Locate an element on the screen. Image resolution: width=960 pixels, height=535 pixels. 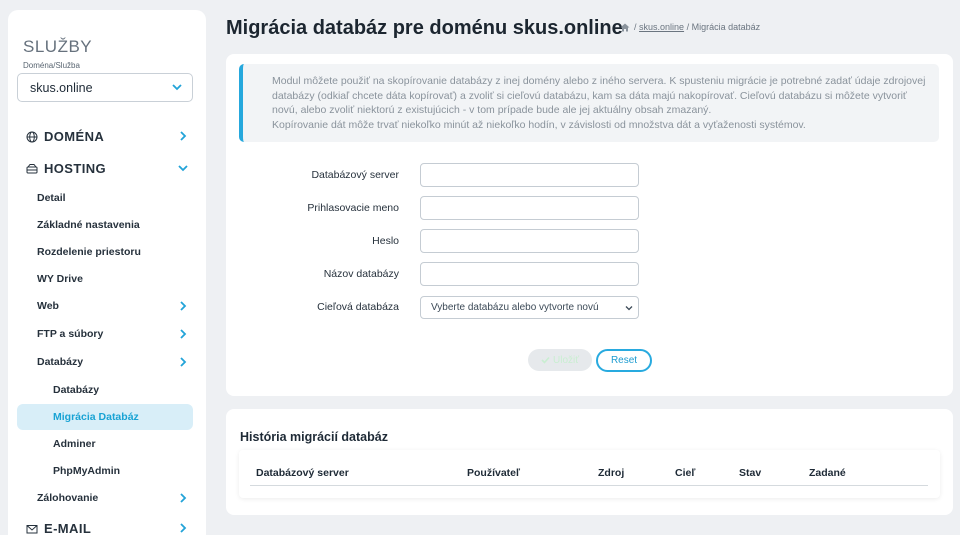
save-button-label: Uložiť is located at coordinates (566, 360).